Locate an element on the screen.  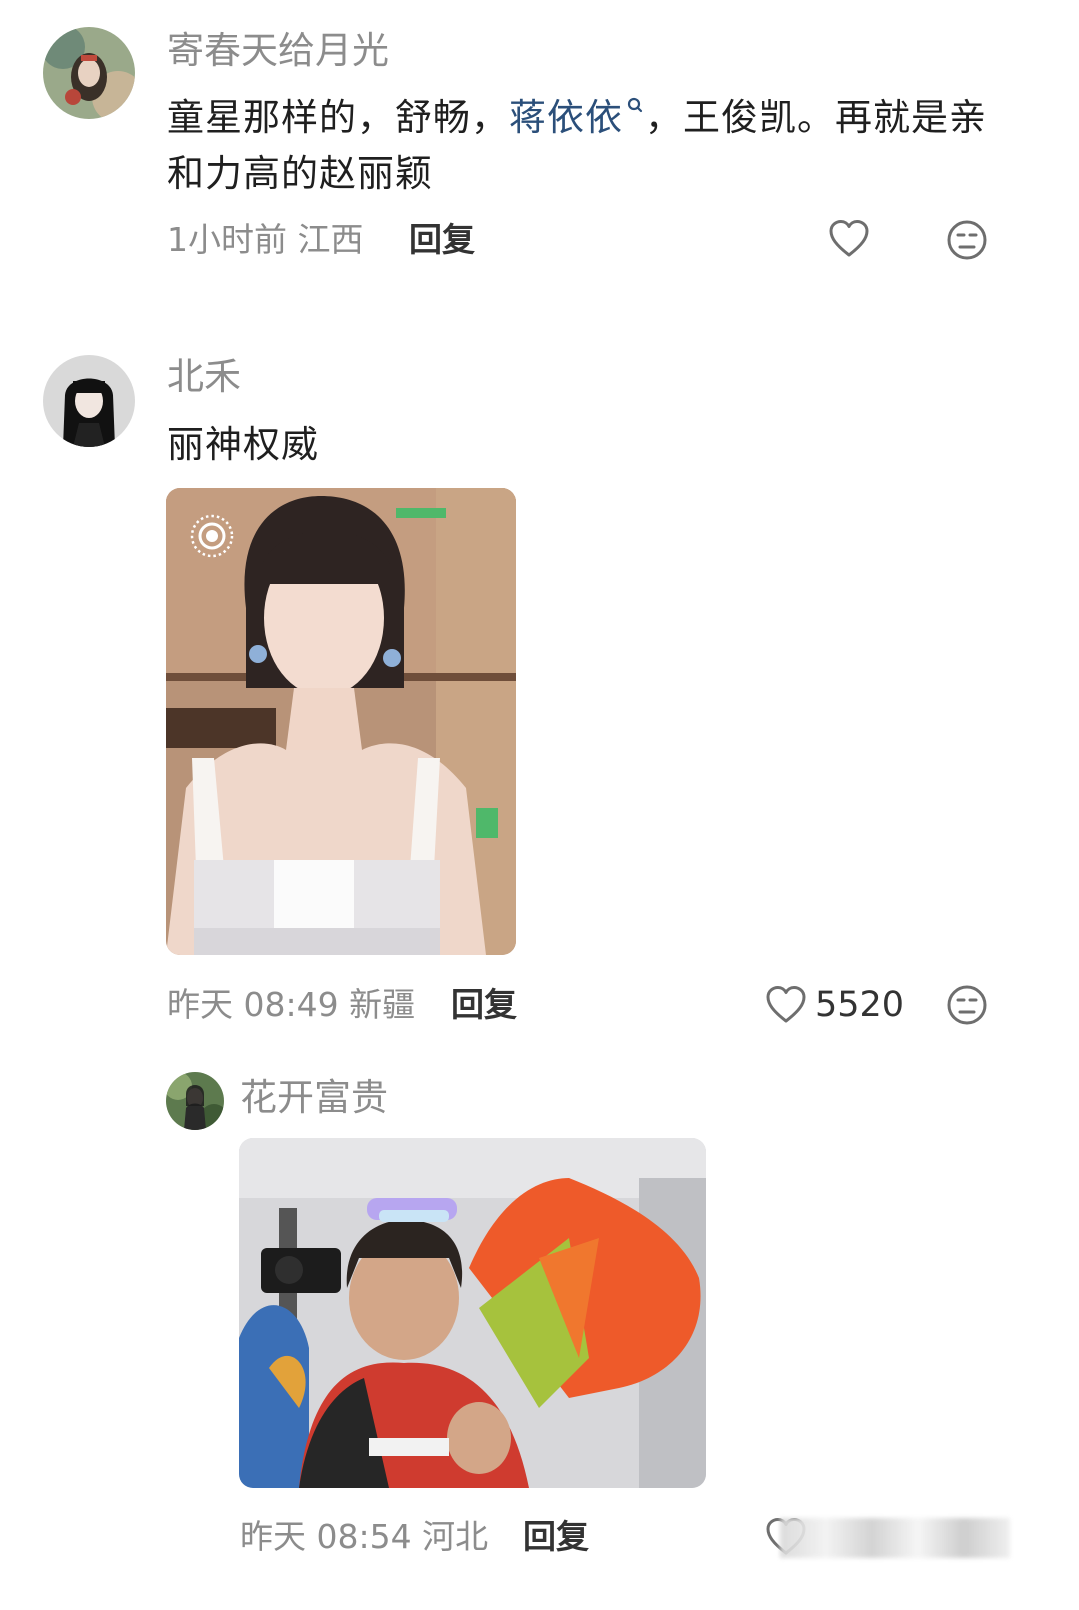
username: 花开富贵 is located at coordinates (314, 1098).